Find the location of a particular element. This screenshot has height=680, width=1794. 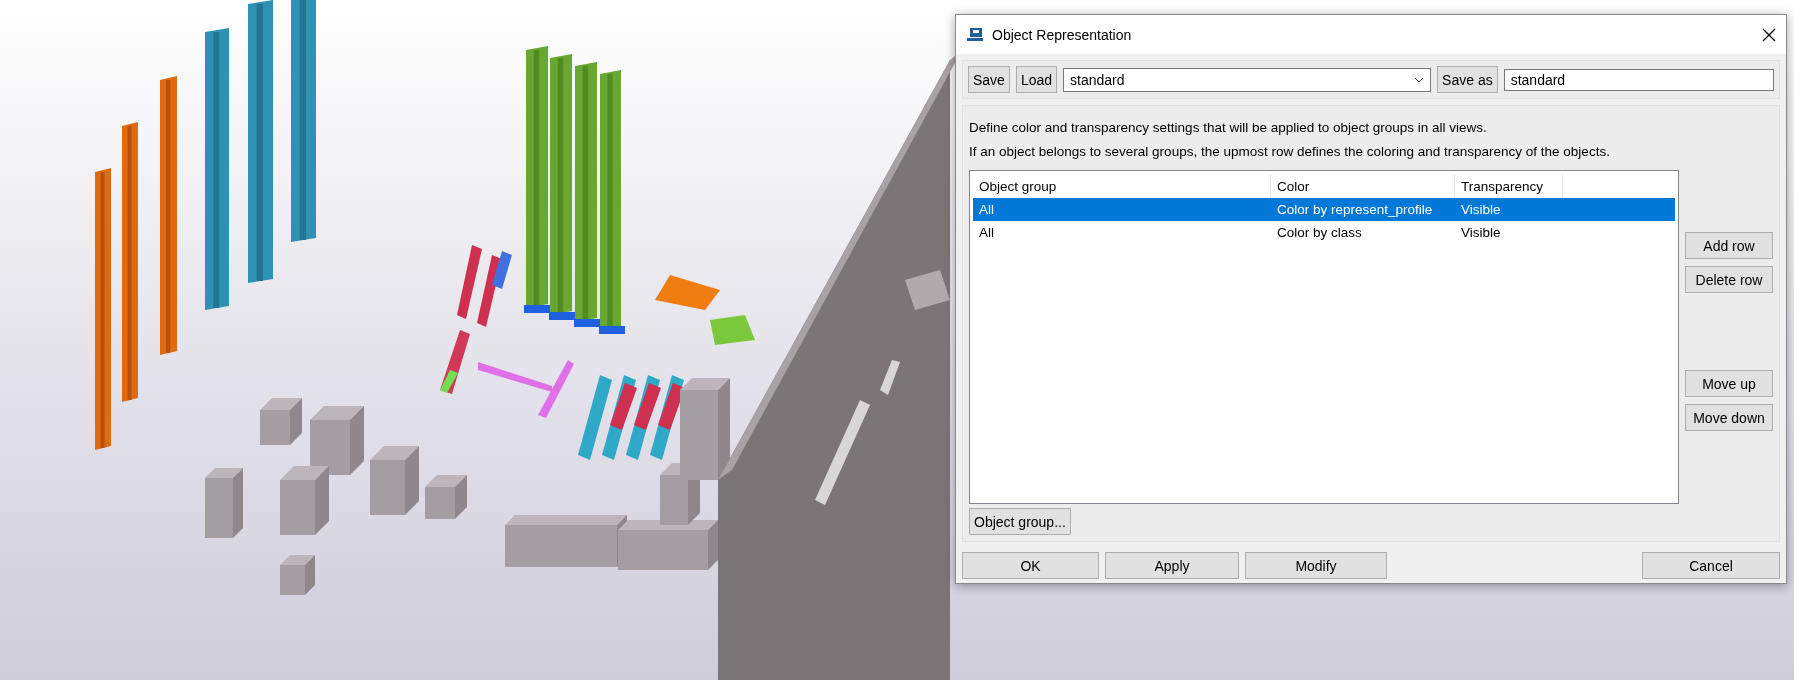

description-text: Define color and transparency settings that will be applied to object groups in all views. is located at coordinates (1228, 128).